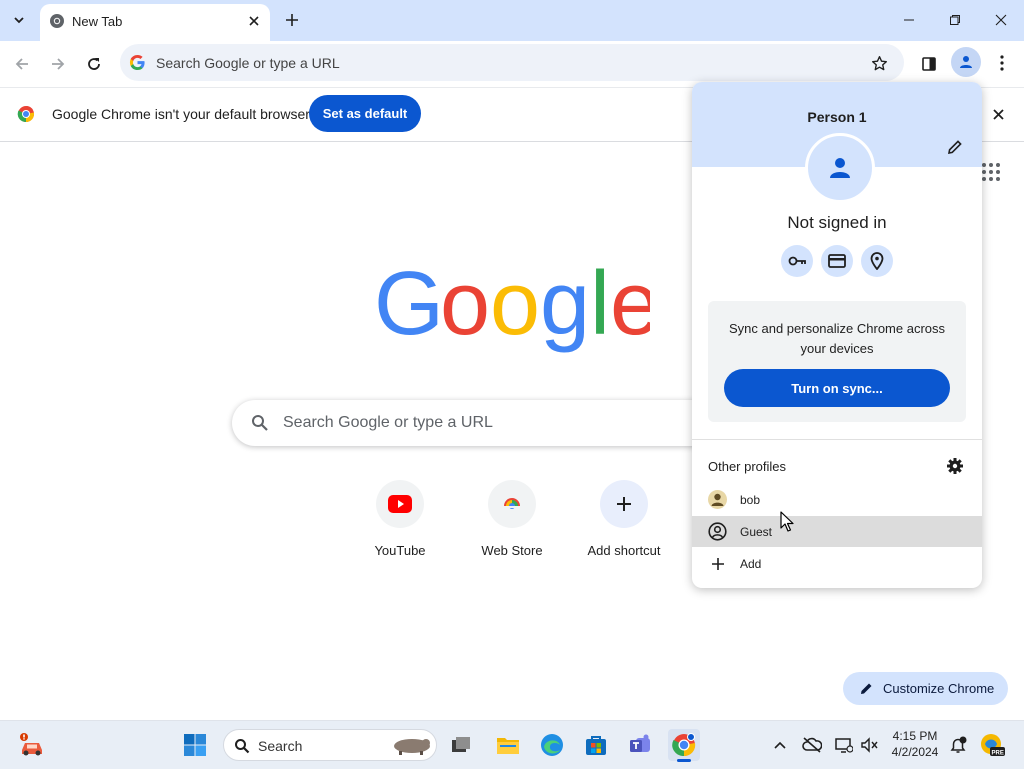  Describe the element at coordinates (717, 499) in the screenshot. I see `person-avatar-icon` at that location.